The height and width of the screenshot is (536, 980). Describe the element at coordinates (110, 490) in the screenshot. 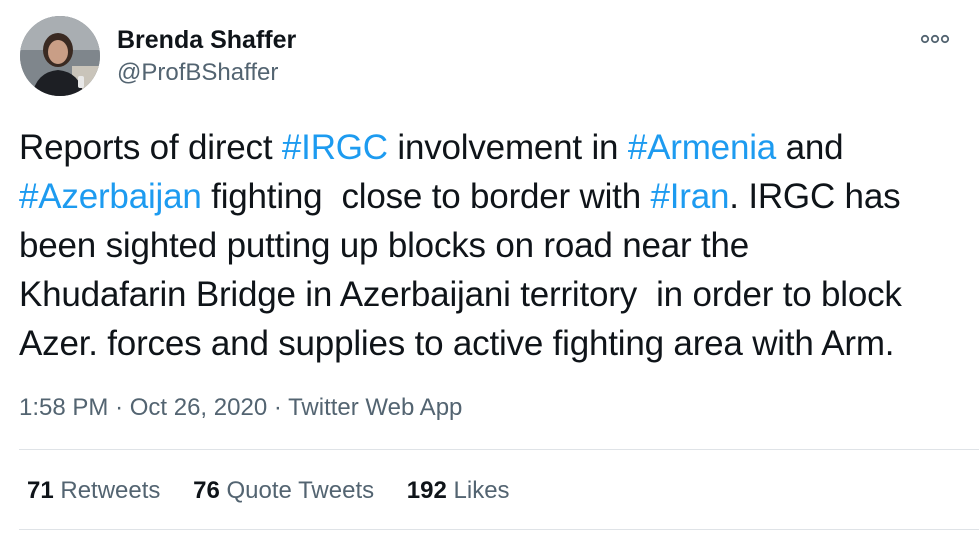

I see `retweets-label: Retweets` at that location.